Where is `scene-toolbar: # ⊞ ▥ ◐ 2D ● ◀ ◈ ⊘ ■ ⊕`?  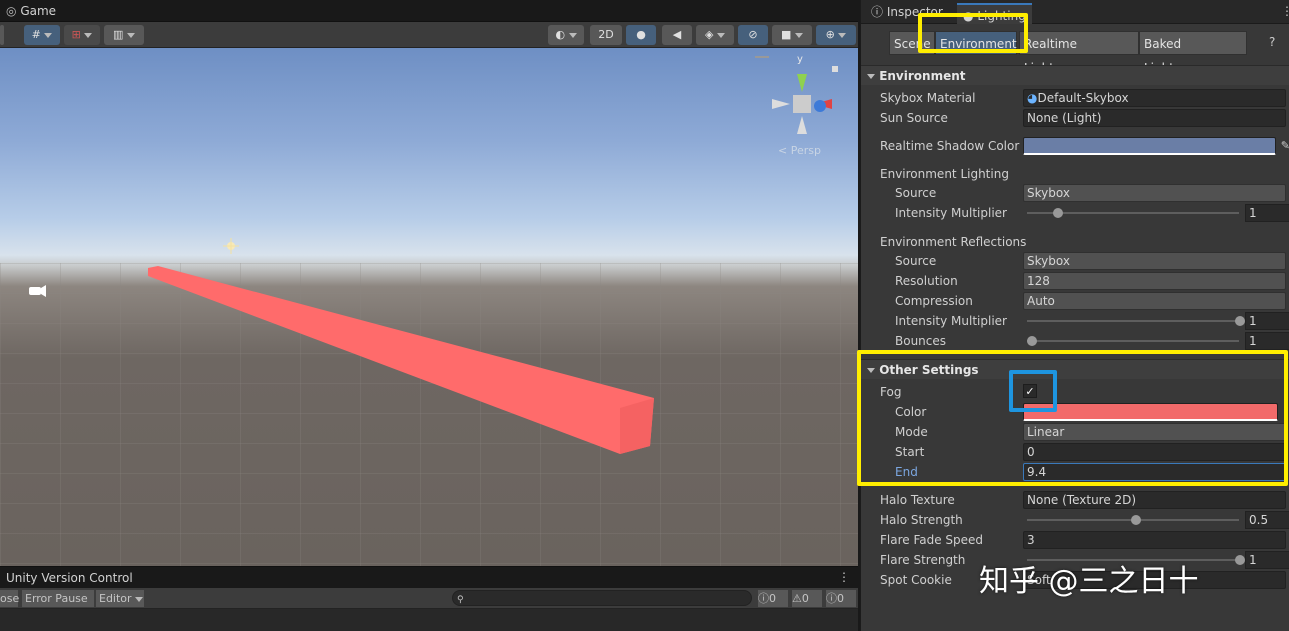
scene-toolbar: # ⊞ ▥ ◐ 2D ● ◀ ◈ ⊘ ■ ⊕ is located at coordinates (429, 35).